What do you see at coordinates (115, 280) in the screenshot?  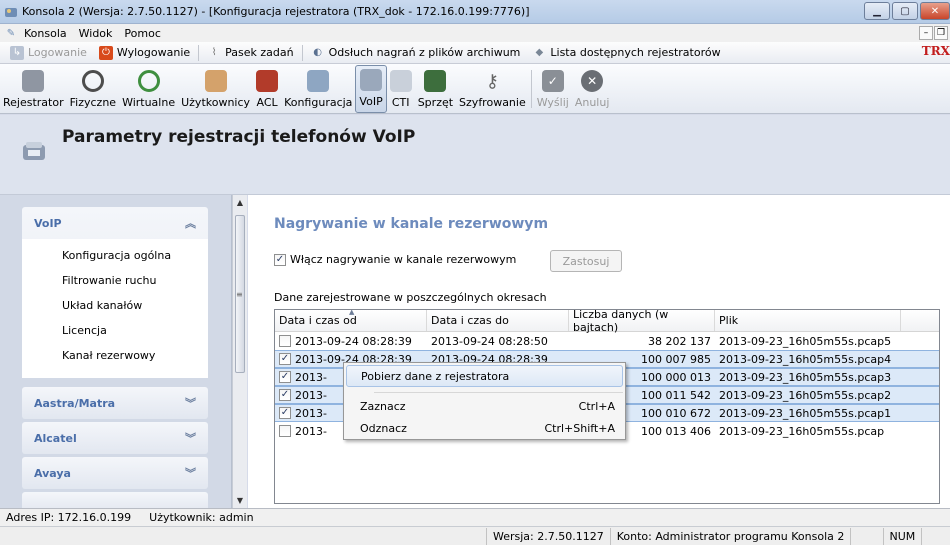 I see `sidebar-item-filtrowanie-ruchu: Filtrowanie ruchu` at bounding box center [115, 280].